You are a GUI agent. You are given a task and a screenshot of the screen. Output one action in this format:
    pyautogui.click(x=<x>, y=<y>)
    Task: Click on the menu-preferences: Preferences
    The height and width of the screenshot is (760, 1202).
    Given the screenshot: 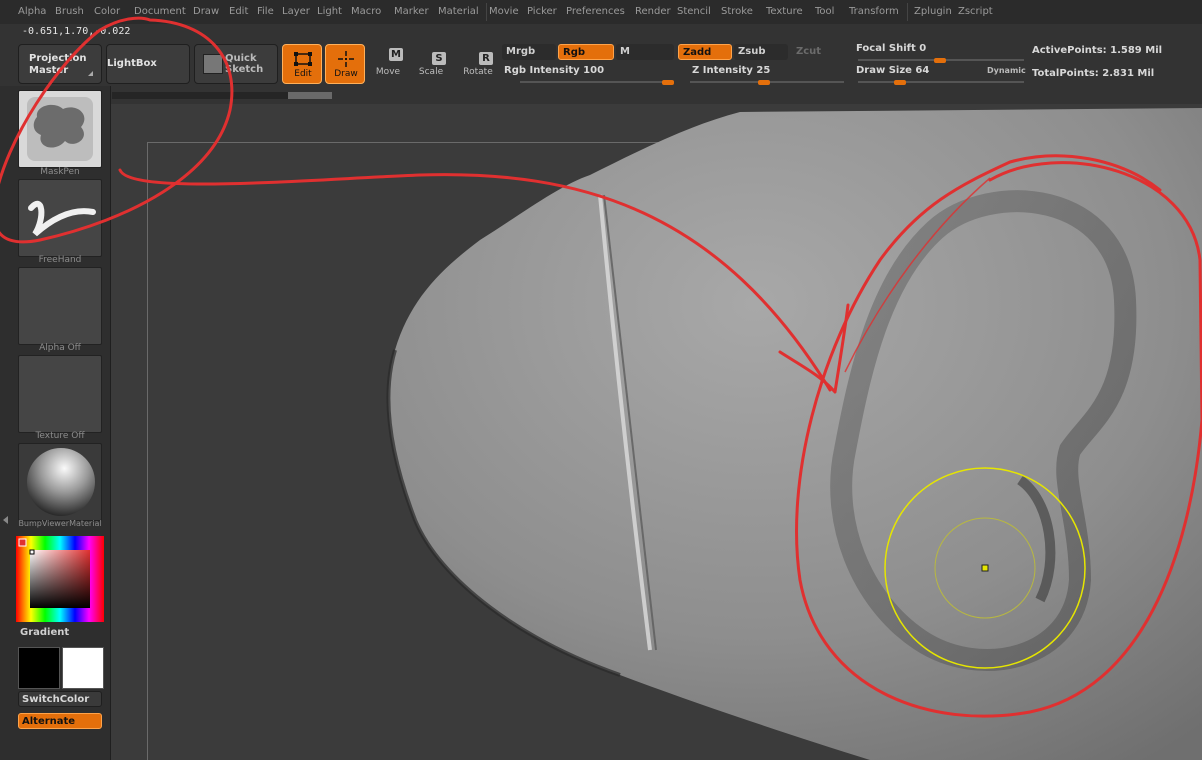 What is the action you would take?
    pyautogui.click(x=595, y=11)
    